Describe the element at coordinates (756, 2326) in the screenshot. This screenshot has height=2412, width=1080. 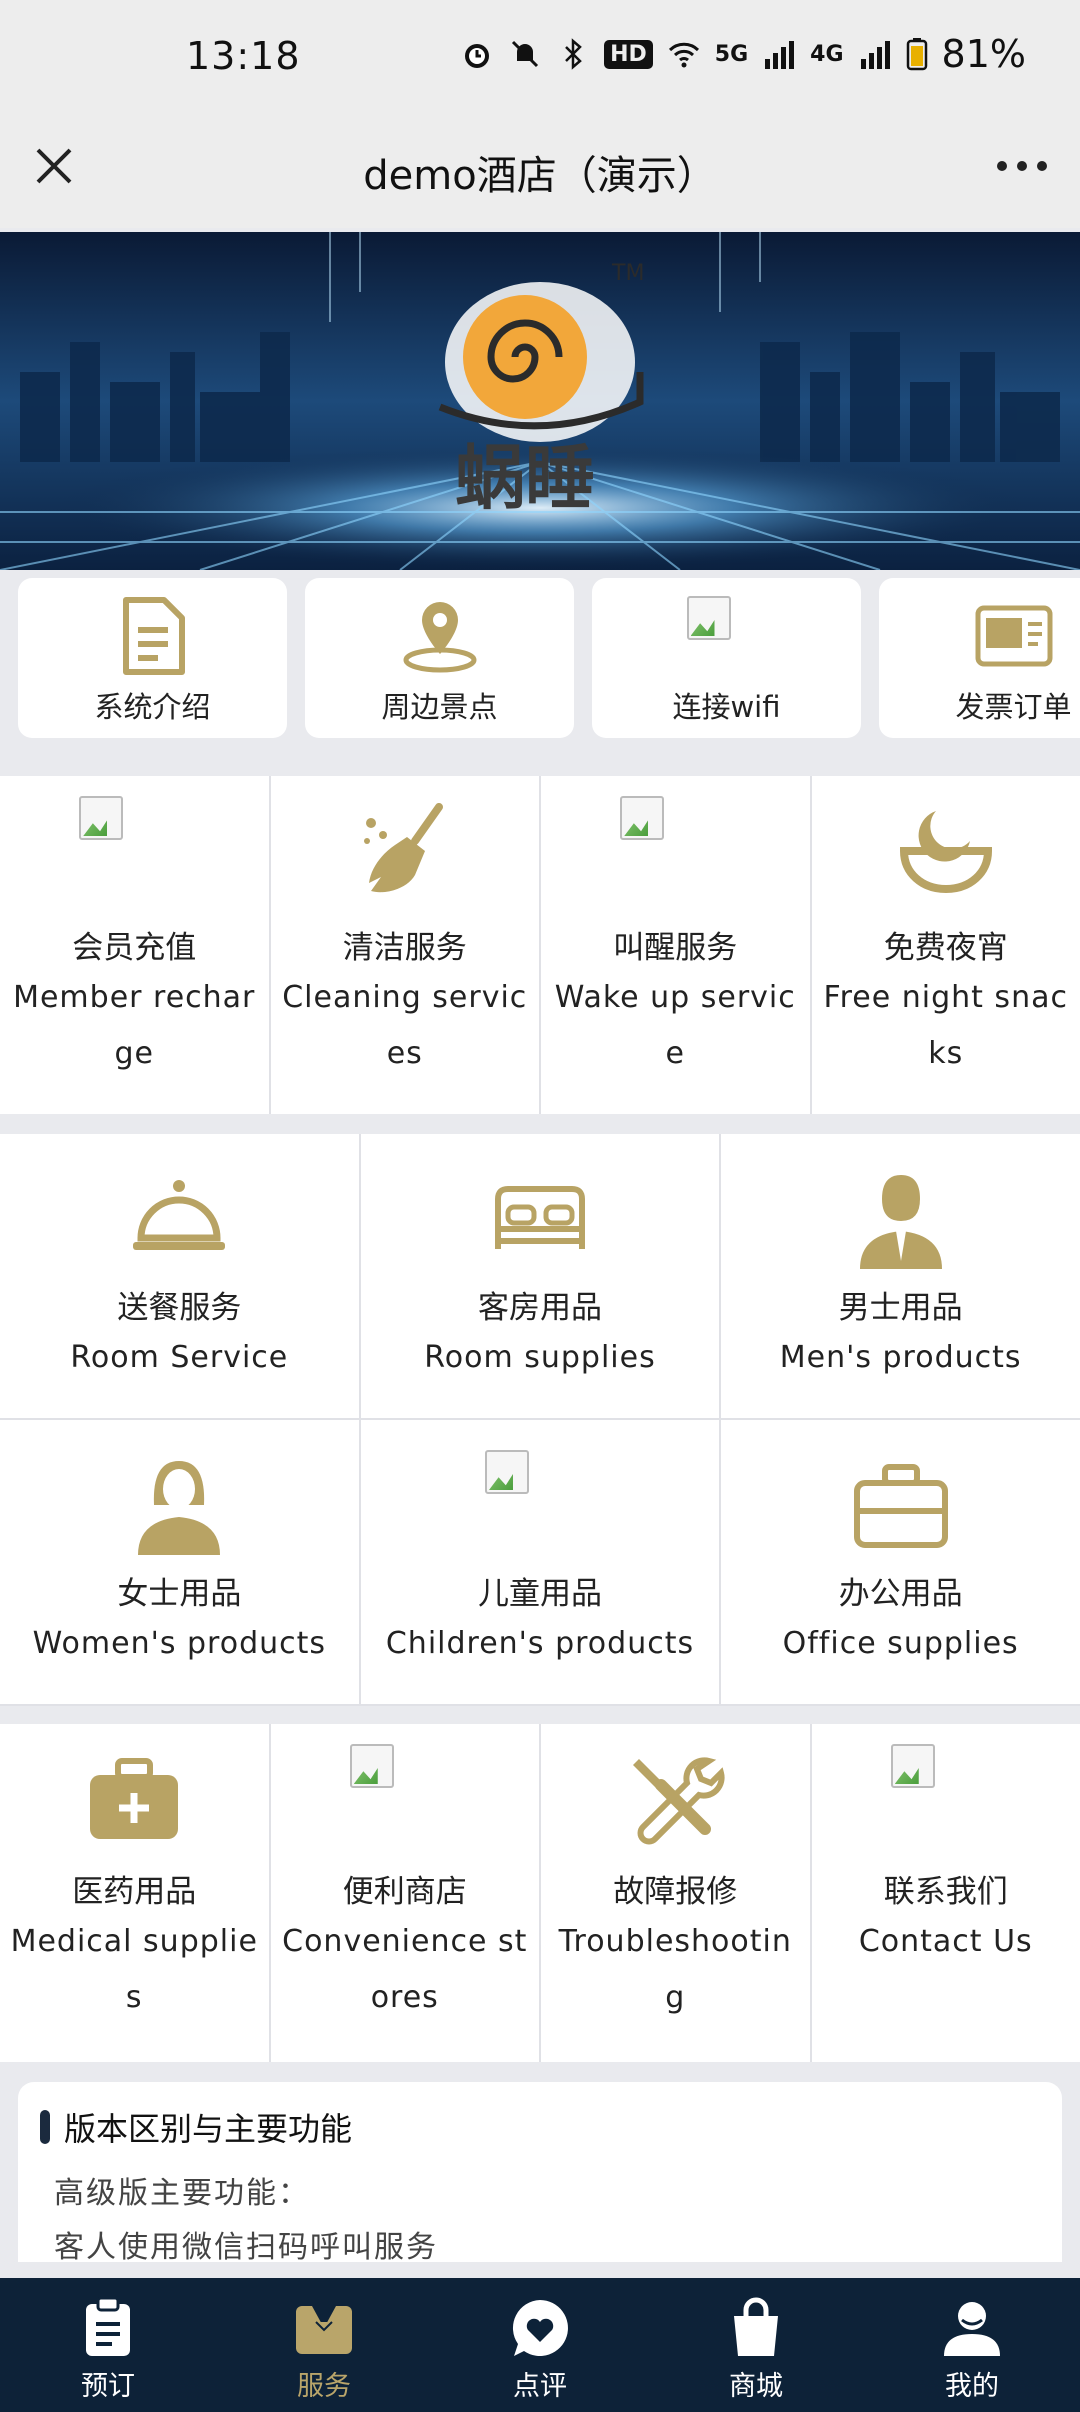
I see `shopping-bag-icon` at that location.